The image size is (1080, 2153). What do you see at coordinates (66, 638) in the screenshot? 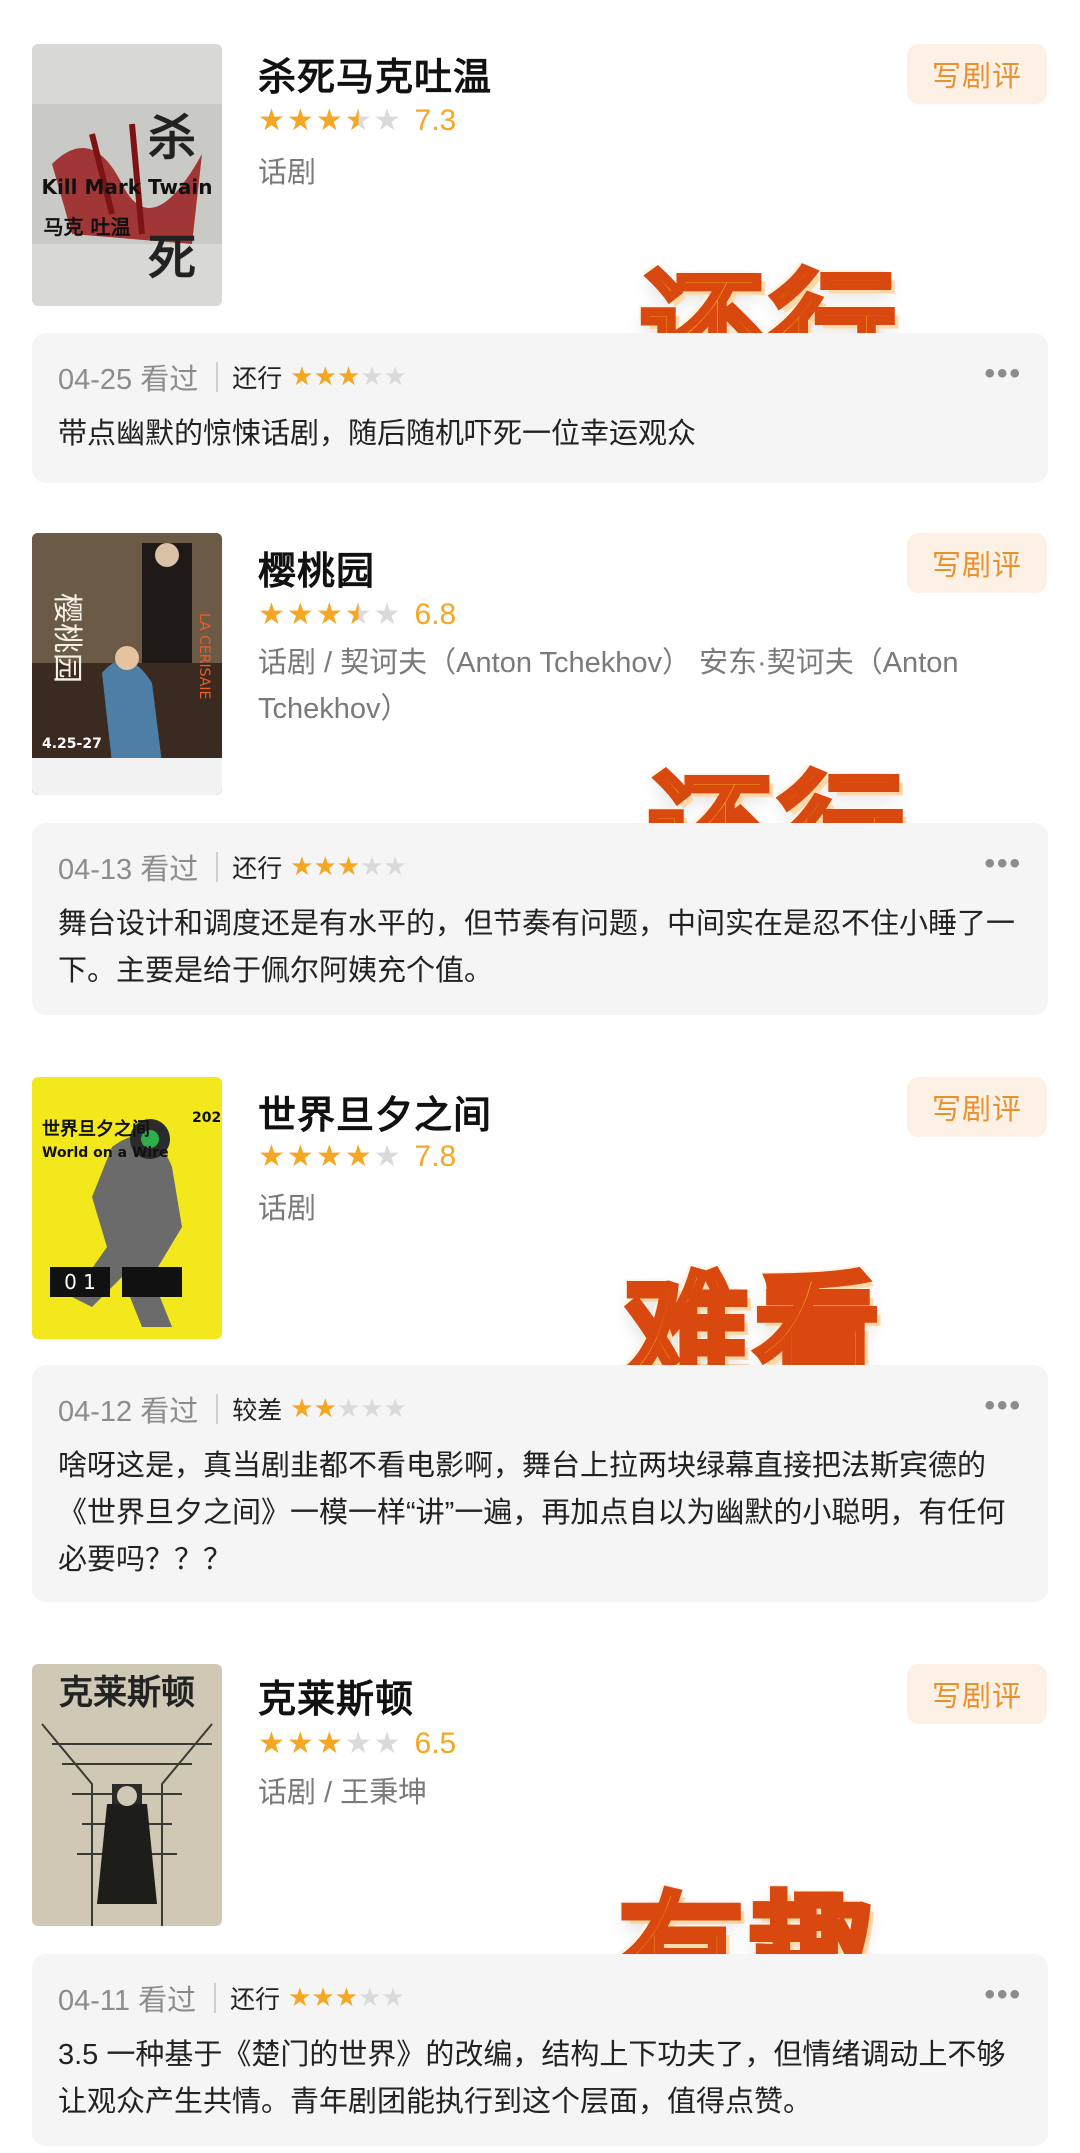
I see `svg-text: 樱桃园` at bounding box center [66, 638].